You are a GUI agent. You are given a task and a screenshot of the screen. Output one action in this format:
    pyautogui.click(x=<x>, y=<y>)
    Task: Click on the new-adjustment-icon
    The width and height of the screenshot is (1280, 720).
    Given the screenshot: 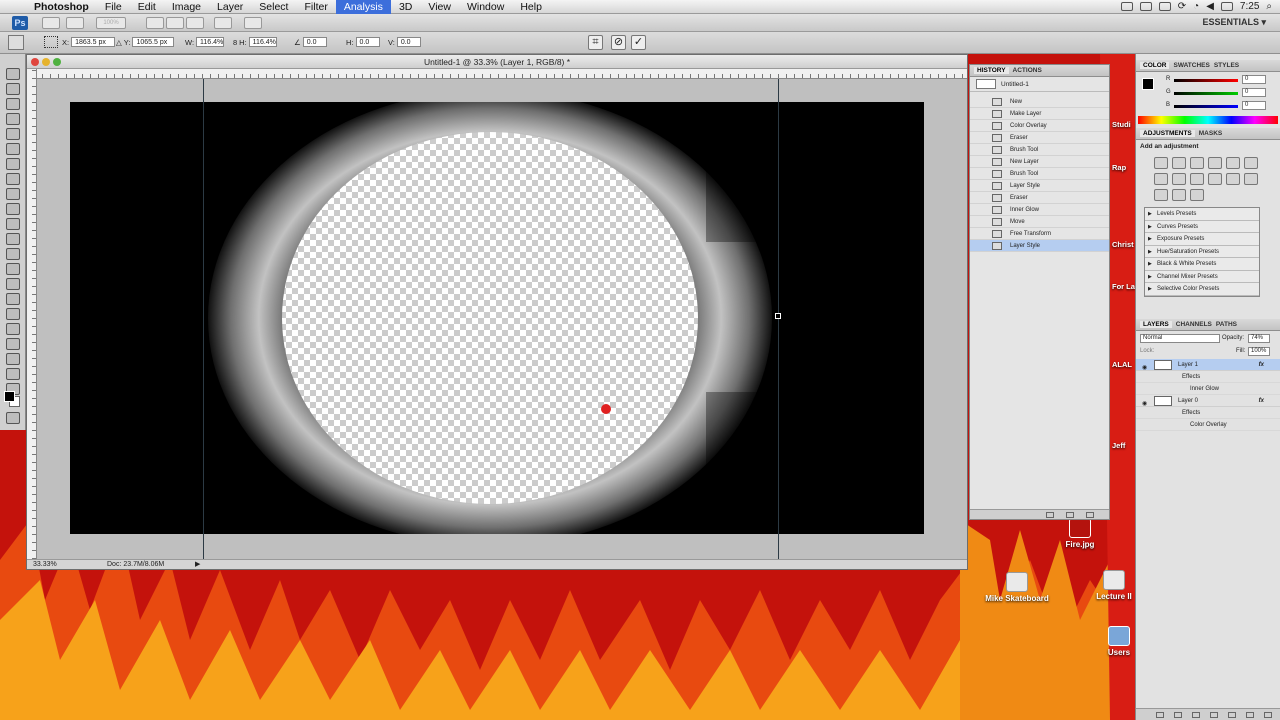 What is the action you would take?
    pyautogui.click(x=1214, y=715)
    